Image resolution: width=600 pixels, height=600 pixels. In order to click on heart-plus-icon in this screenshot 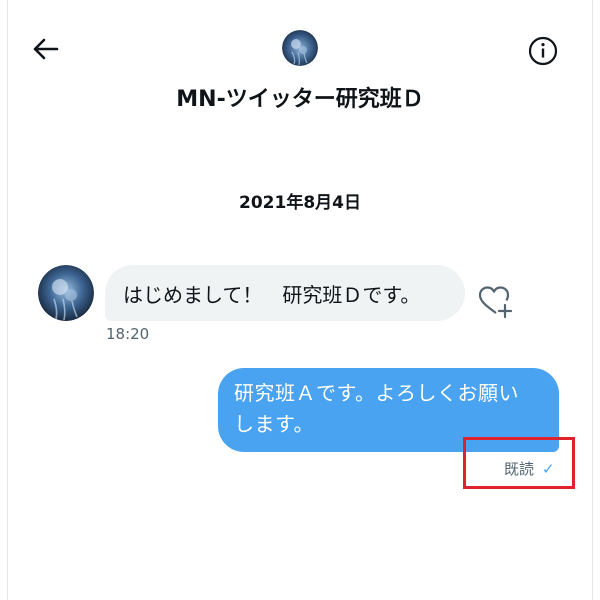, I will do `click(495, 302)`.